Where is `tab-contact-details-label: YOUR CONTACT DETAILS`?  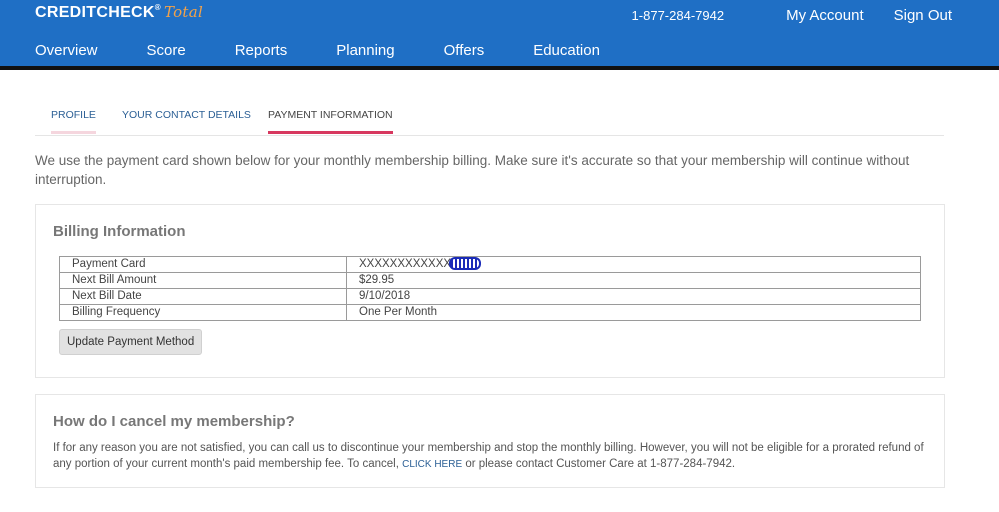
tab-contact-details-label: YOUR CONTACT DETAILS is located at coordinates (186, 115).